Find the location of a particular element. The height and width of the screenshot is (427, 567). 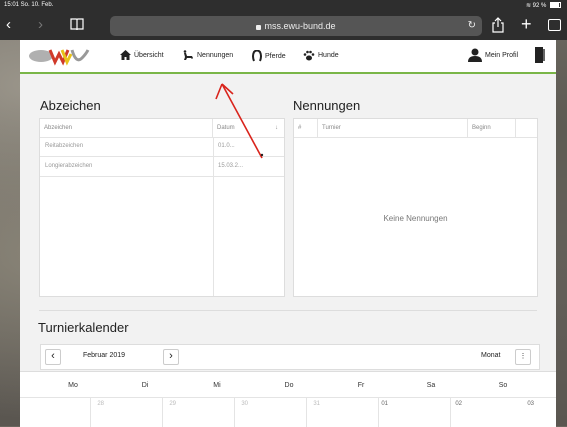

browser-toolbar: ‹ › mss.ewu-bund.de ↻ + is located at coordinates (283, 26).